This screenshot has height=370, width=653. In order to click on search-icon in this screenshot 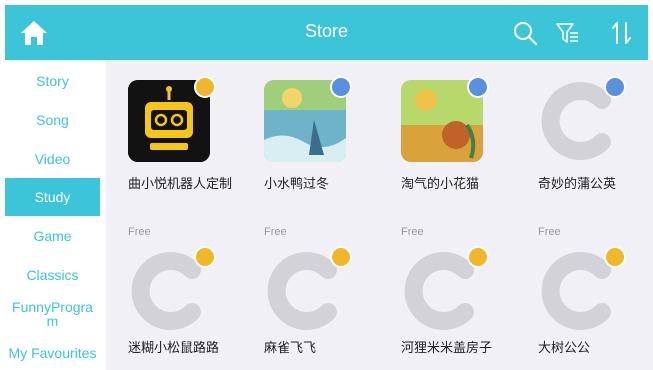, I will do `click(525, 33)`.